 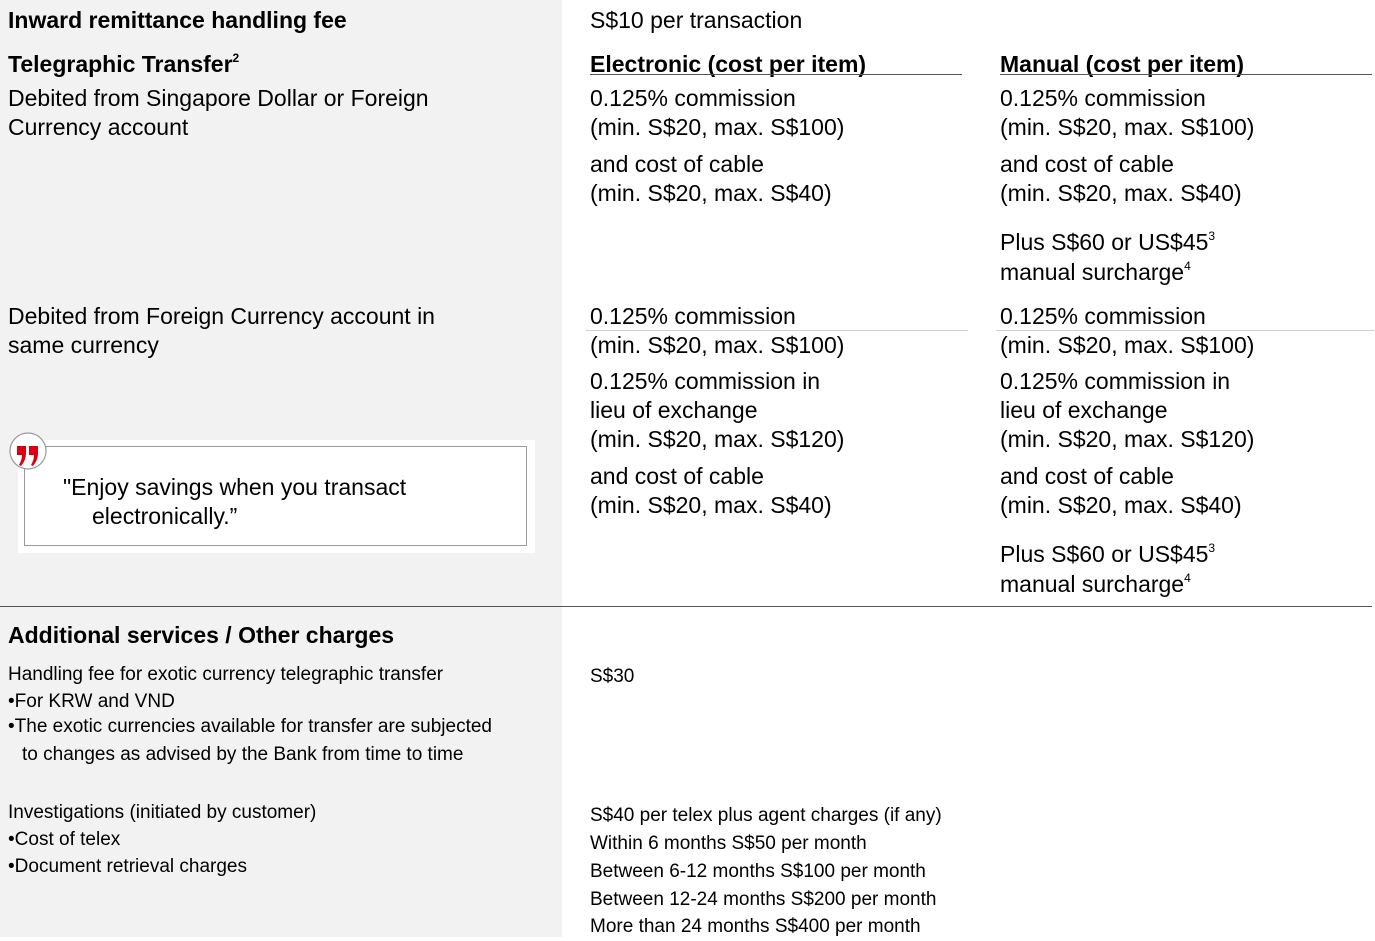 I want to click on sgd-manual-surcharge-line1: Plus S$60 or US$453, so click(x=1108, y=242).